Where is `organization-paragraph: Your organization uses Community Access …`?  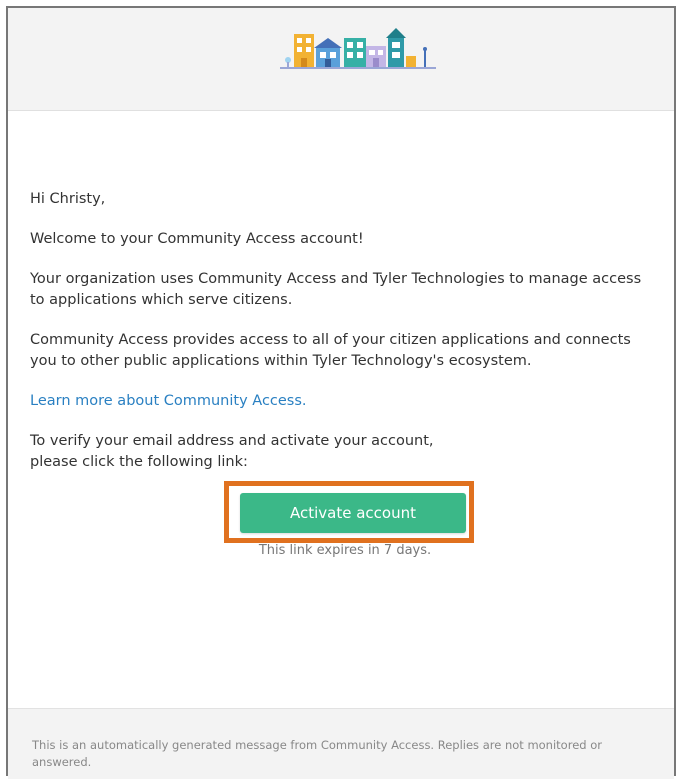
organization-paragraph: Your organization uses Community Access … is located at coordinates (336, 289).